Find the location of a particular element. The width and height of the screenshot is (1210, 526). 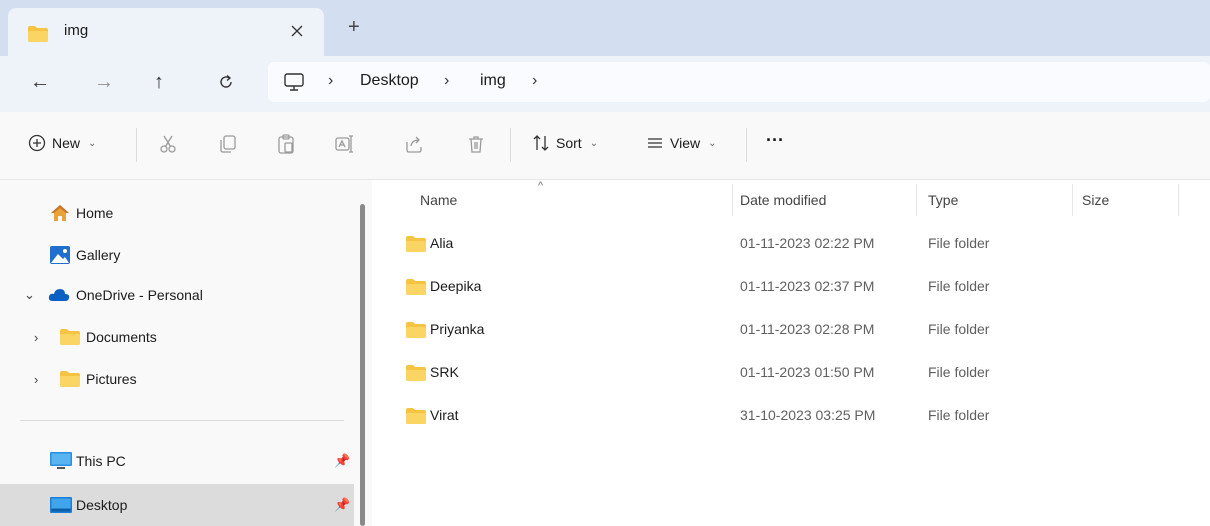

new-label: New is located at coordinates (66, 143).